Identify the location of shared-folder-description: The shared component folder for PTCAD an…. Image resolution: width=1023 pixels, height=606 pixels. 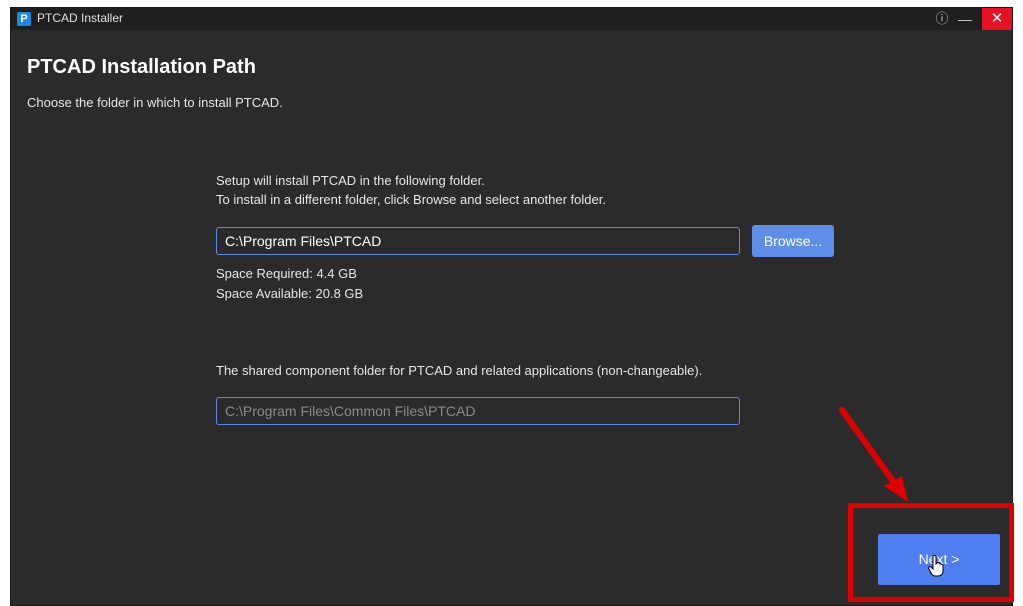
(459, 370).